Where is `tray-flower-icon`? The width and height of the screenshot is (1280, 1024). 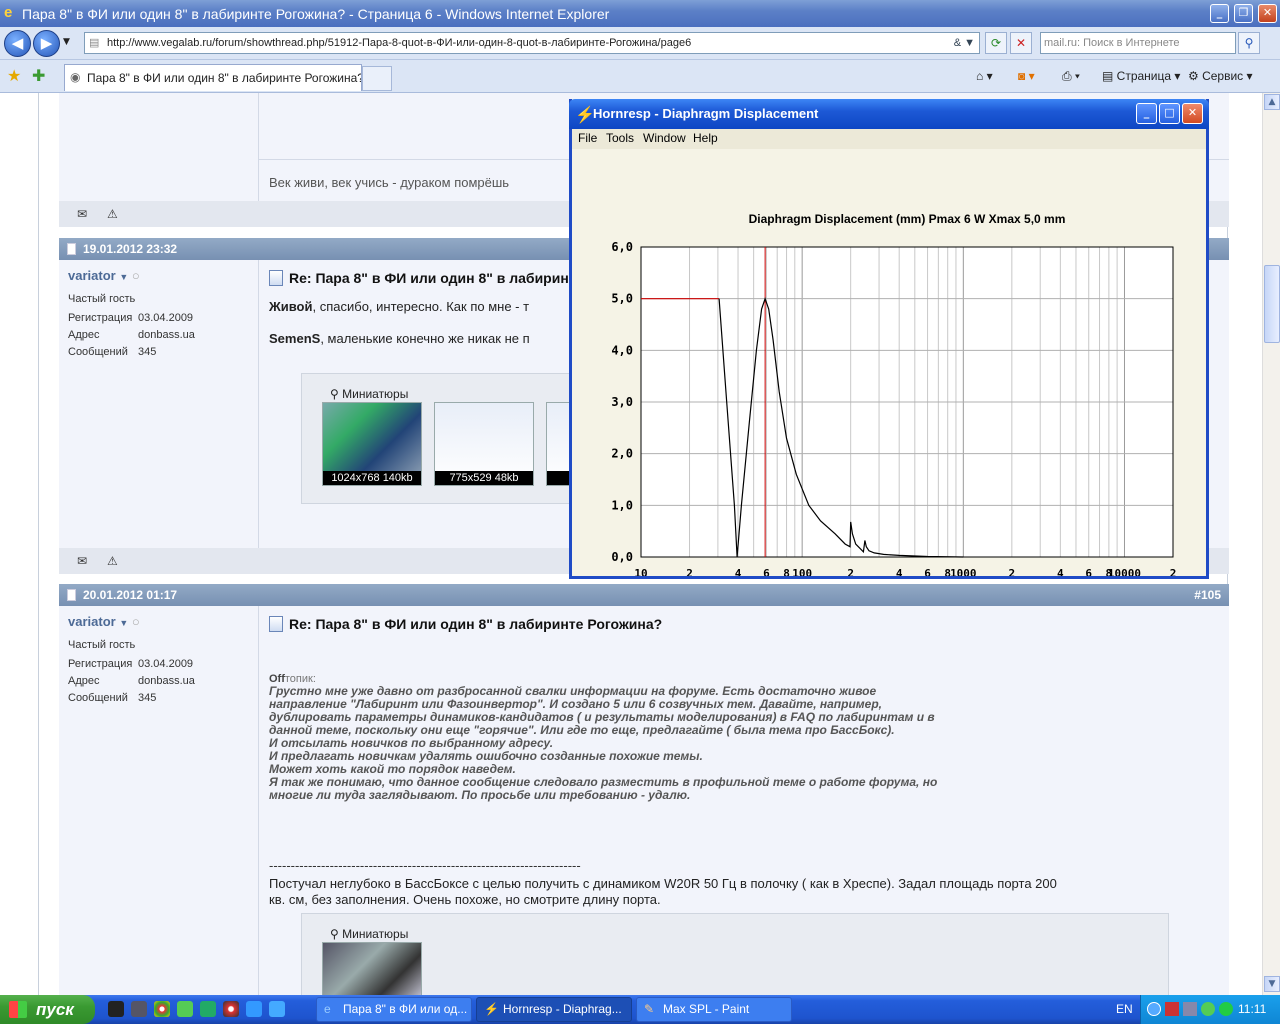 tray-flower-icon is located at coordinates (1208, 1009).